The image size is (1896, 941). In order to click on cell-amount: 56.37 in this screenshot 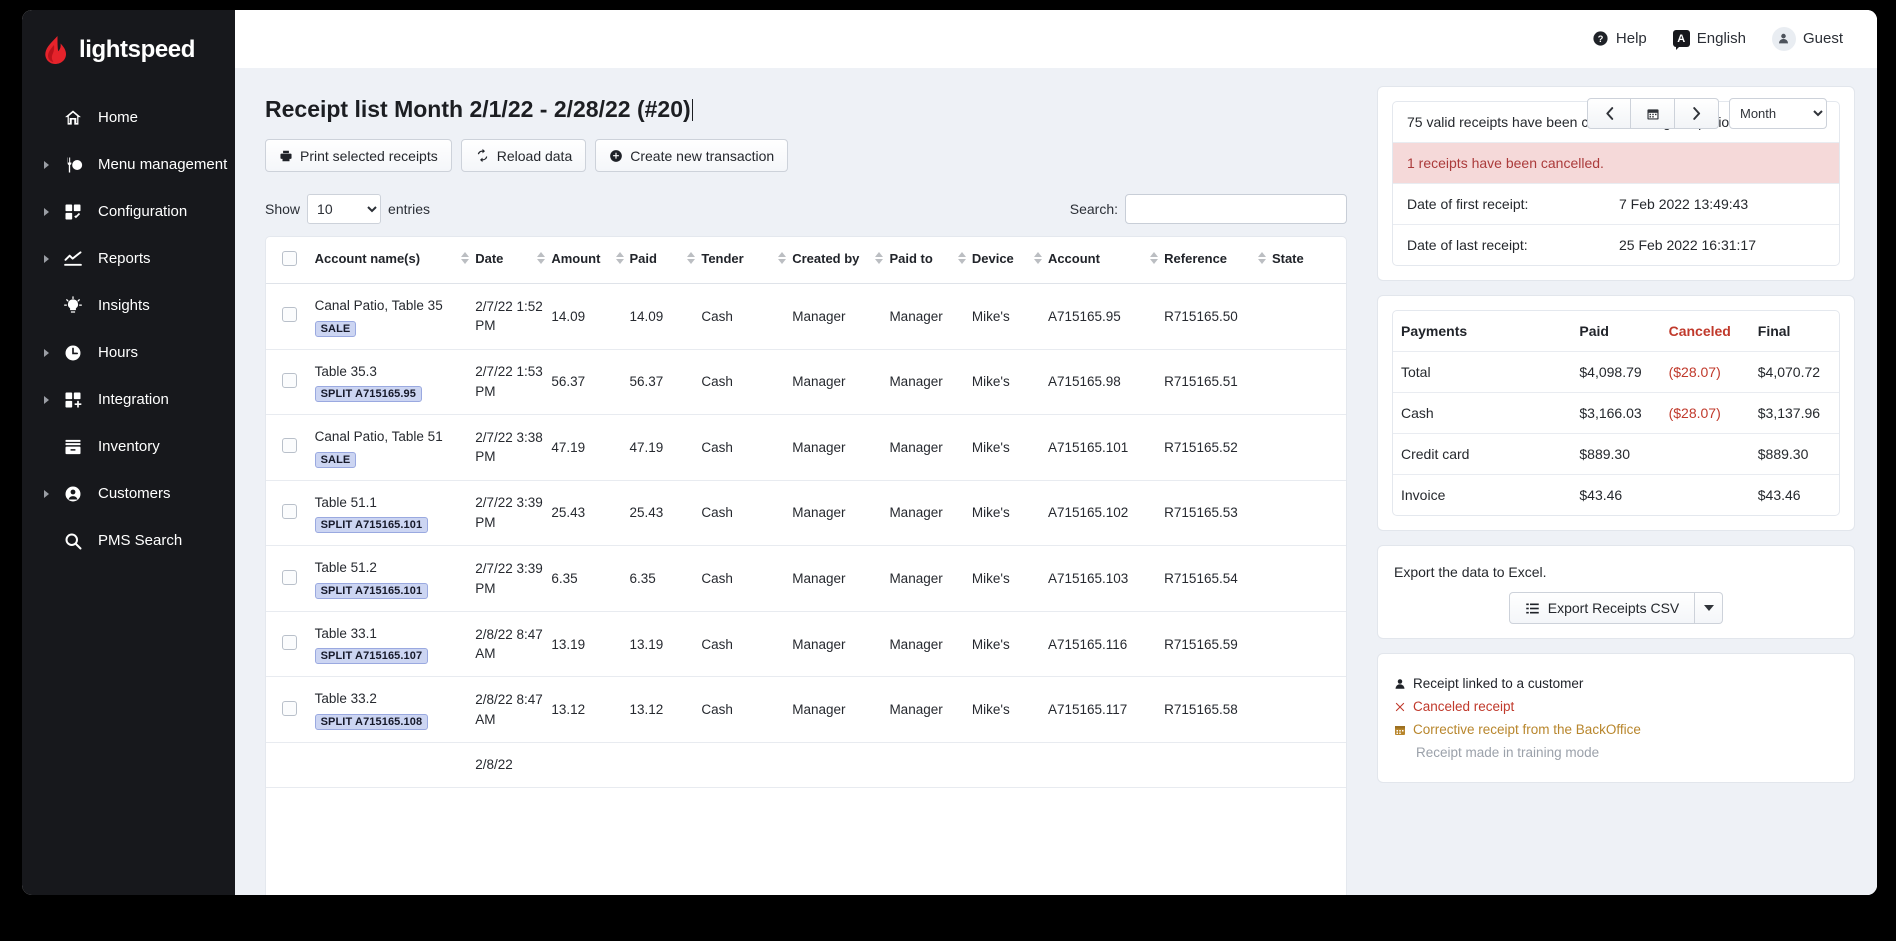, I will do `click(590, 382)`.